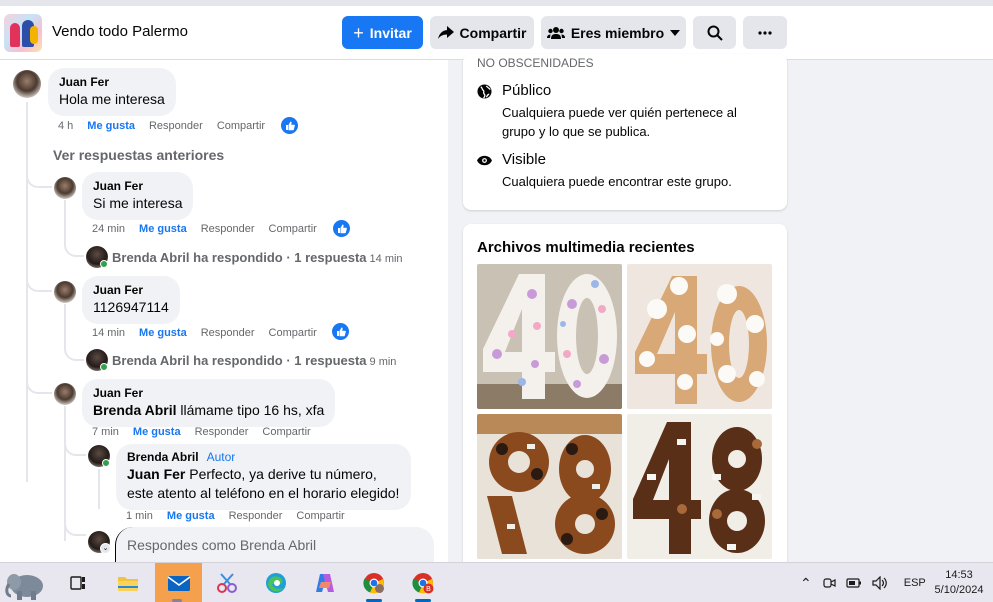 Image resolution: width=993 pixels, height=602 pixels. I want to click on comment-bubble: Juan Fer Si me interesa, so click(138, 196).